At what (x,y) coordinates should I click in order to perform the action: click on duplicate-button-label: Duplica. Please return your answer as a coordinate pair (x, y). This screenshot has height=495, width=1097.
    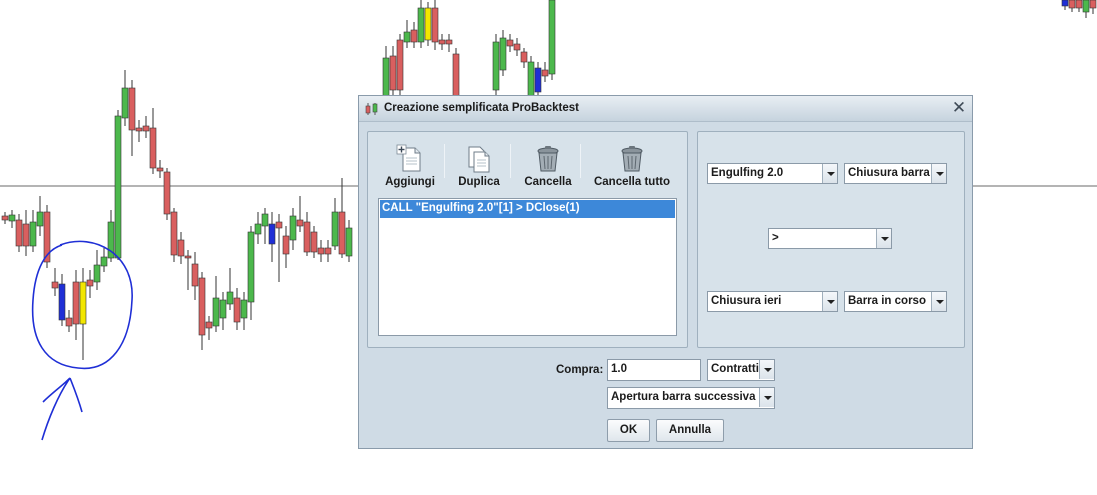
    Looking at the image, I should click on (479, 182).